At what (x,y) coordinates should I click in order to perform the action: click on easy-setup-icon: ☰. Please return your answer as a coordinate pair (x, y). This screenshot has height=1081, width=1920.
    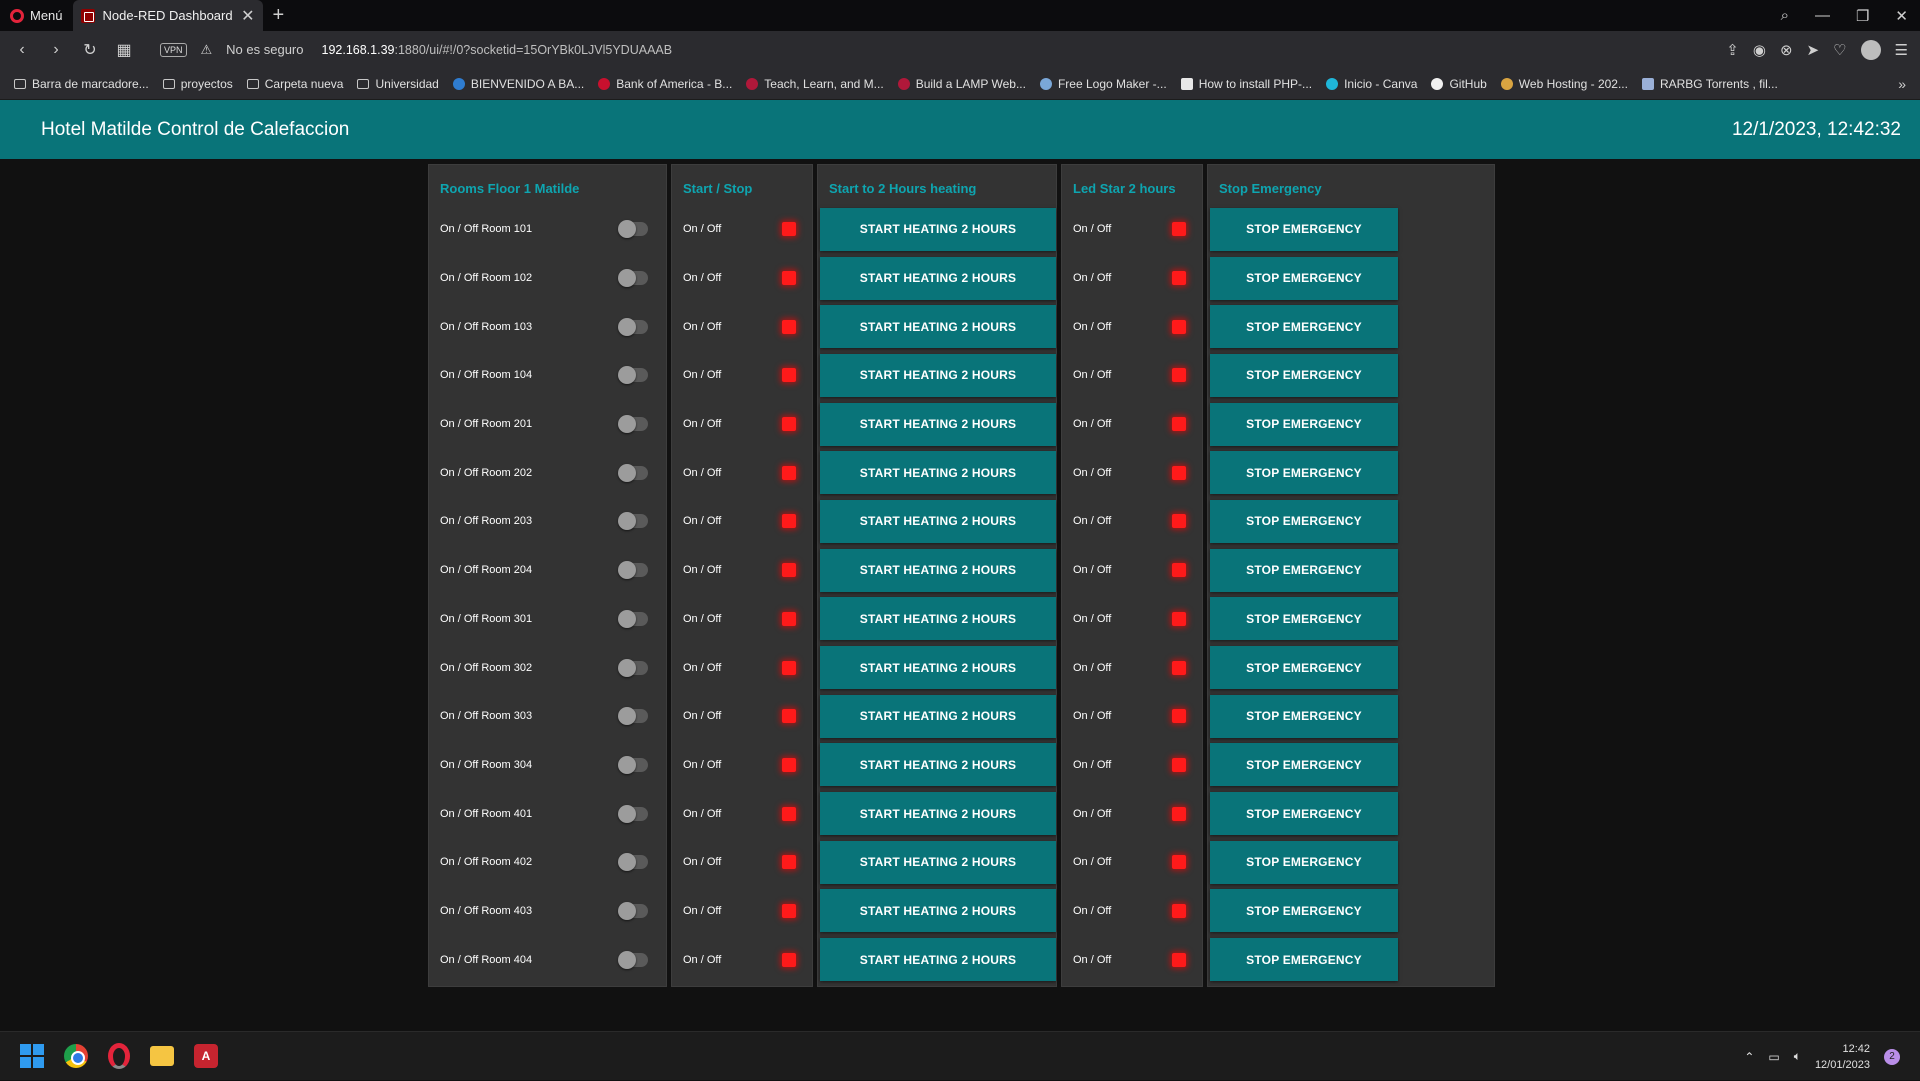
    Looking at the image, I should click on (1901, 50).